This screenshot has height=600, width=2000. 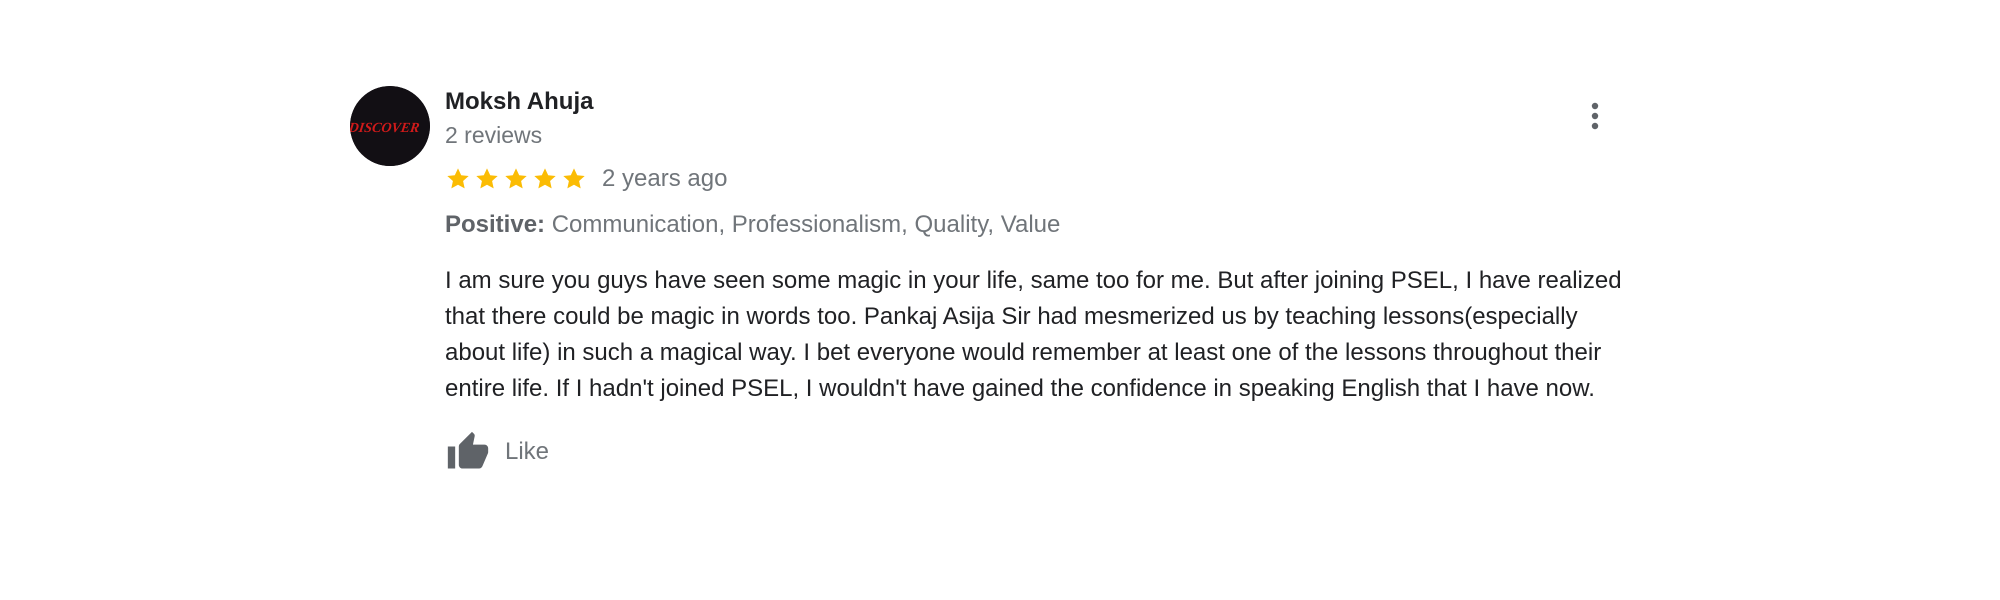 I want to click on author-review-count: 2 reviews, so click(x=1045, y=135).